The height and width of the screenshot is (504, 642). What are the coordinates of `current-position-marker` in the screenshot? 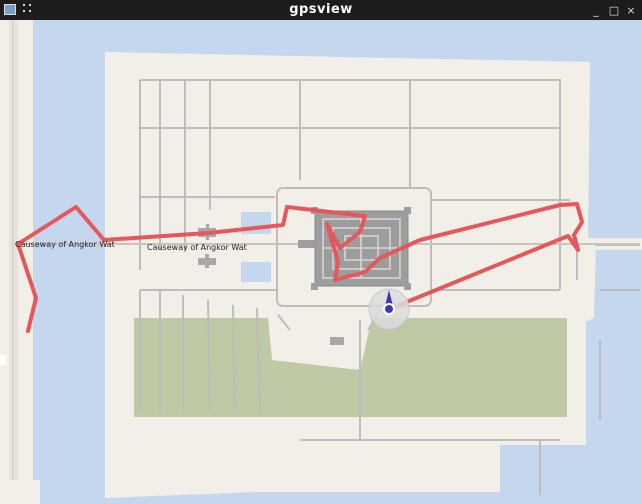 It's located at (389, 309).